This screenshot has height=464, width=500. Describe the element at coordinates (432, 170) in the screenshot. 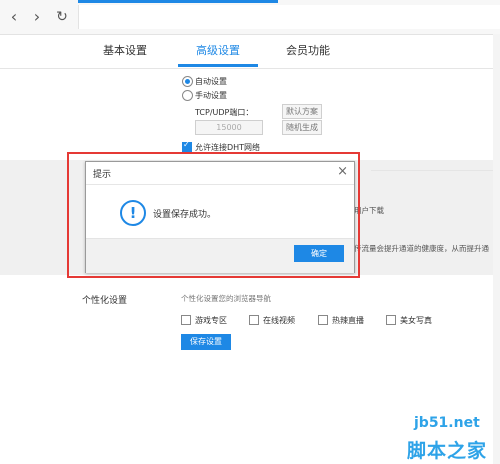

I see `background-divider` at that location.